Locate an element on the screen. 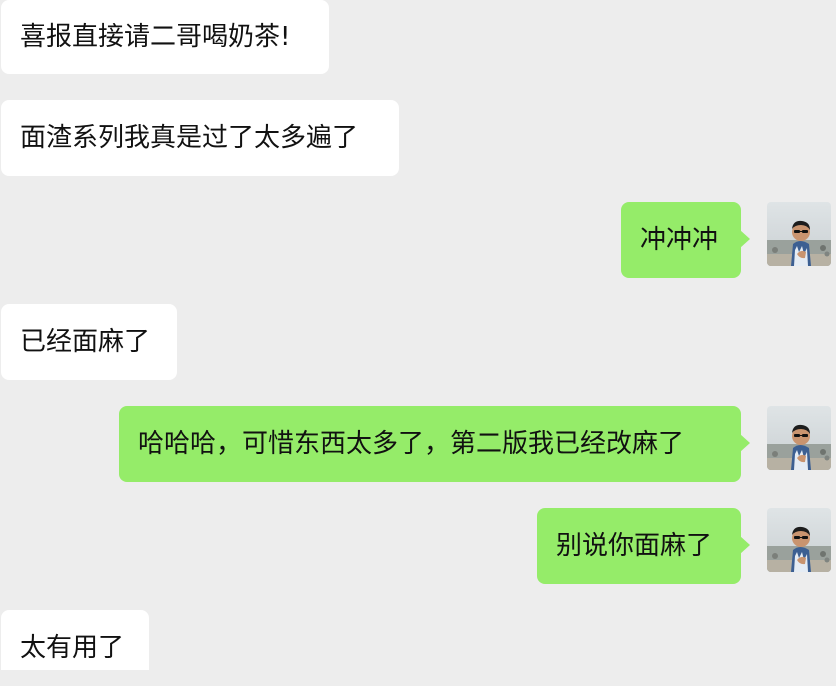 The width and height of the screenshot is (836, 686). incoming-message-bubble: 面渣系列我真是过了太多遍了 is located at coordinates (200, 138).